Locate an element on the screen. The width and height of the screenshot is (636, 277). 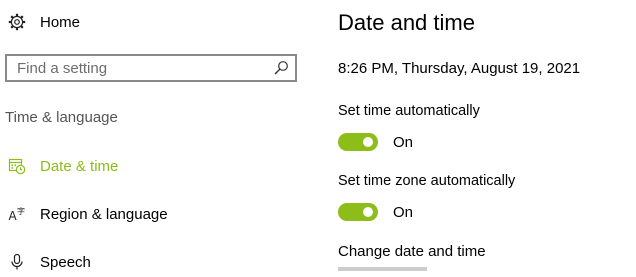
search-box is located at coordinates (151, 68).